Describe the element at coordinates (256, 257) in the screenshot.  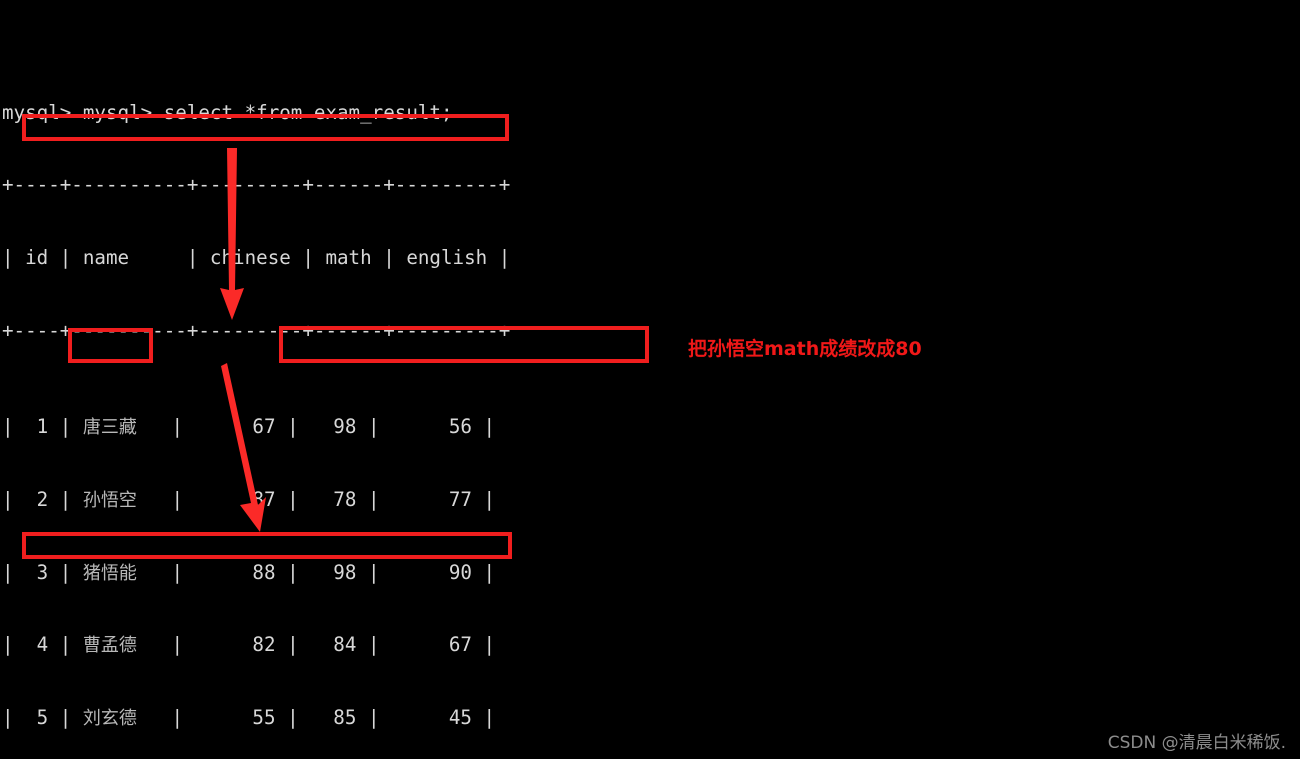
I see `header-text: | id | name | chinese | math | english |` at that location.